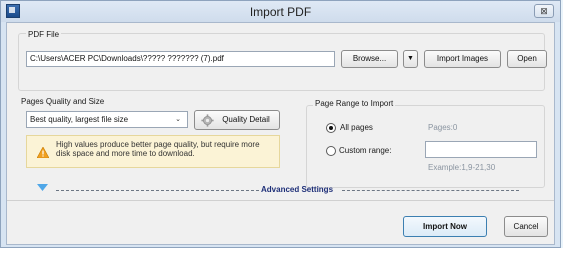 This screenshot has height=253, width=563. What do you see at coordinates (443, 127) in the screenshot?
I see `pages-count: Pages:0` at bounding box center [443, 127].